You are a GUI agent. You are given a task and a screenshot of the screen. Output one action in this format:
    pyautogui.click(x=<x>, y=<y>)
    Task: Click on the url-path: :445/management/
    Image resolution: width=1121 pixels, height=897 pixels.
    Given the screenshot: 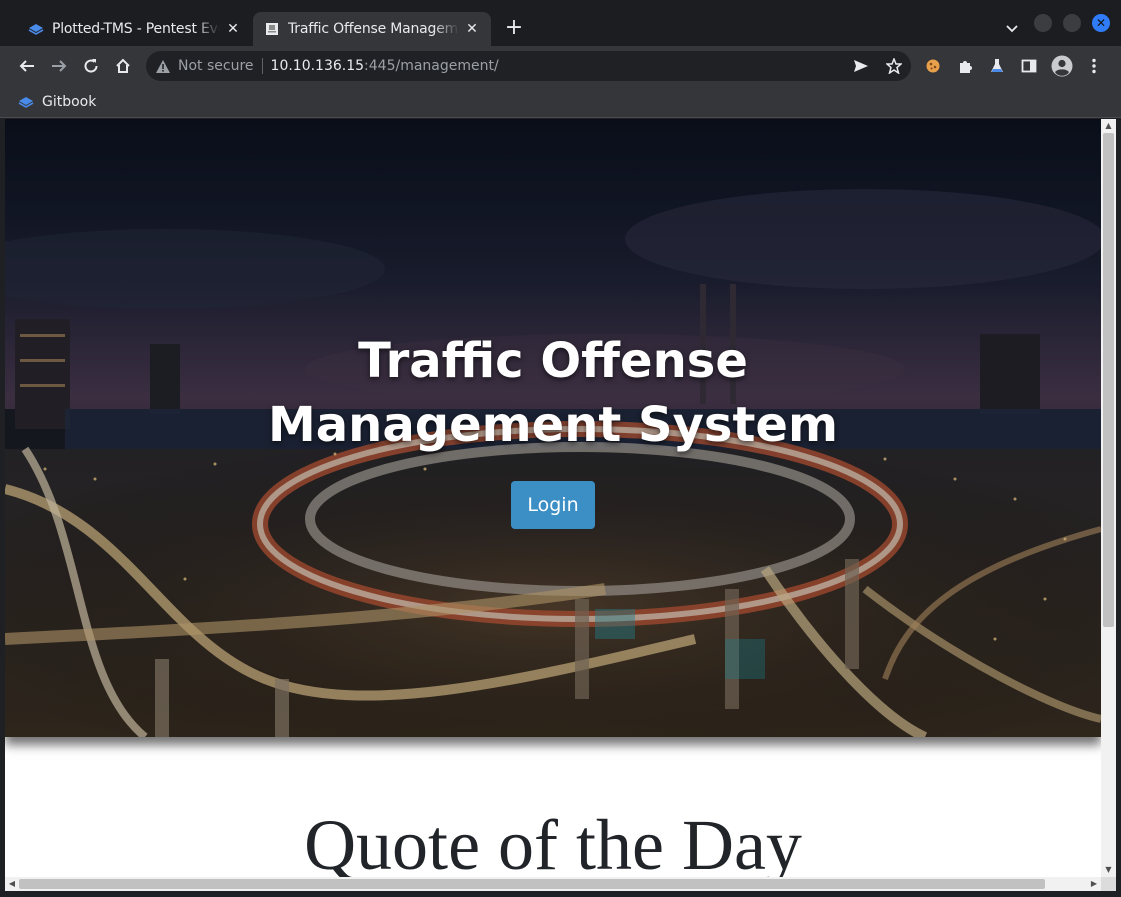 What is the action you would take?
    pyautogui.click(x=431, y=66)
    